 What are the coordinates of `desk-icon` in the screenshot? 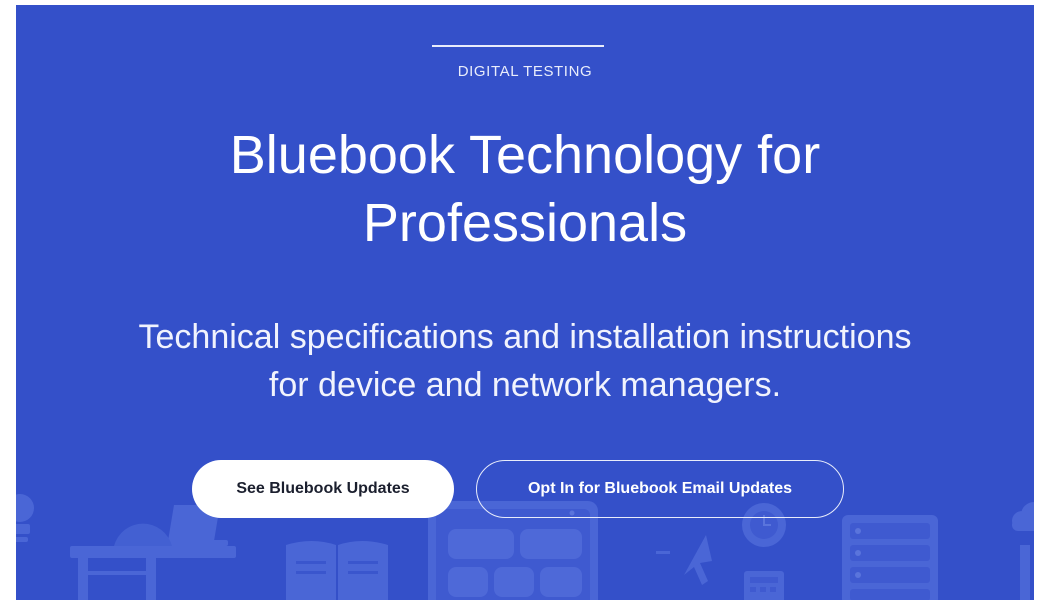 It's located at (153, 573).